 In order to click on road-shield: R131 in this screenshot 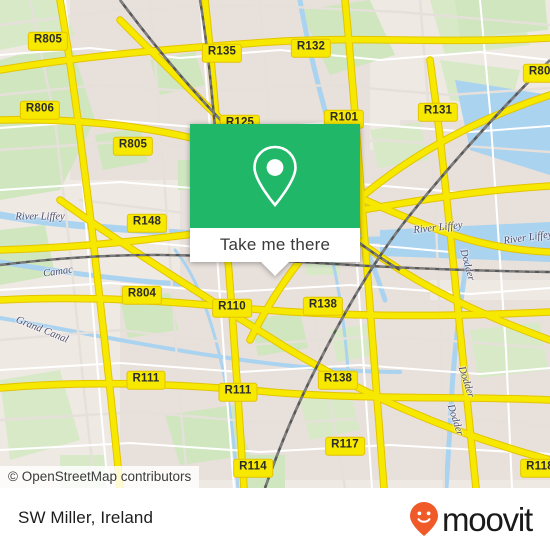, I will do `click(438, 112)`.